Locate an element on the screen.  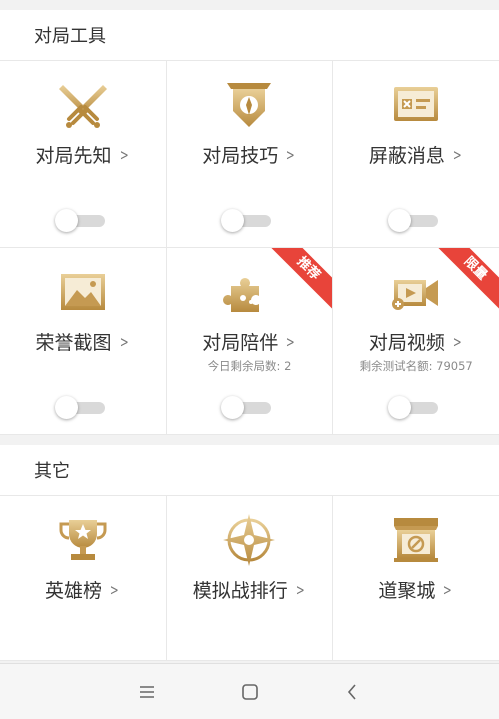
system-nav-bar is located at coordinates (249, 691).